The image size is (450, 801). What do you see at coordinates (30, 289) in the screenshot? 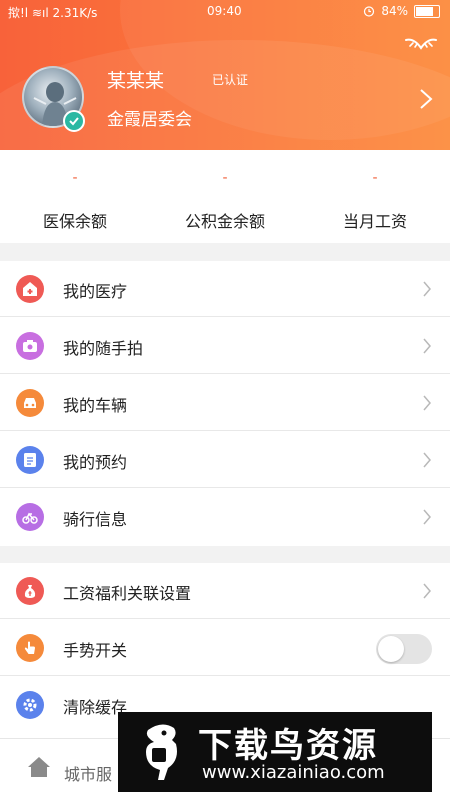
I see `medical-icon` at bounding box center [30, 289].